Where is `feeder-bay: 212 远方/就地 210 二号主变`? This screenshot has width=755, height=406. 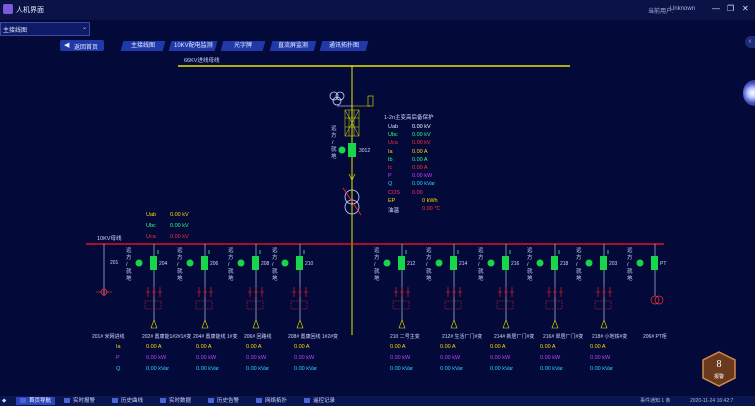 feeder-bay: 212 远方/就地 210 二号主变 is located at coordinates (397, 292).